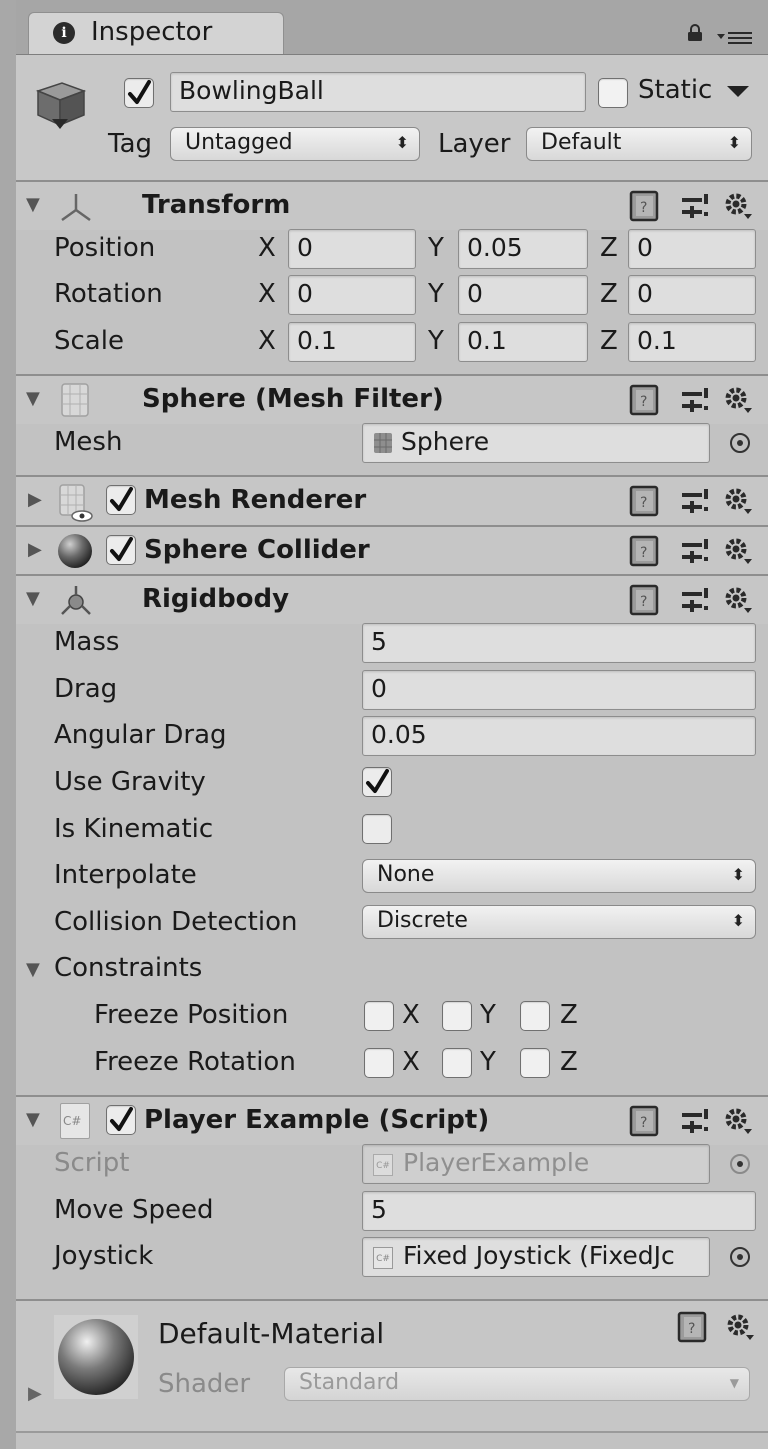 The height and width of the screenshot is (1449, 768). I want to click on drag-field: 0, so click(559, 690).